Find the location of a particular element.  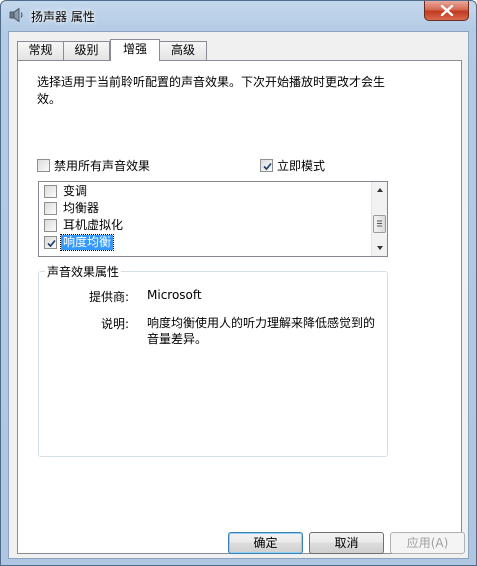

speaker-icon is located at coordinates (17, 15).